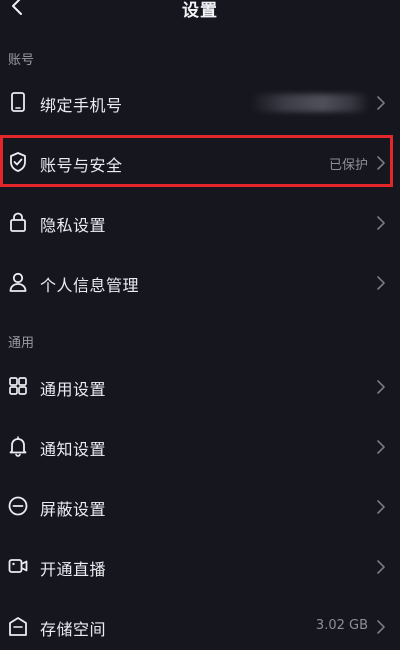 The image size is (400, 650). What do you see at coordinates (18, 386) in the screenshot?
I see `grid-icon` at bounding box center [18, 386].